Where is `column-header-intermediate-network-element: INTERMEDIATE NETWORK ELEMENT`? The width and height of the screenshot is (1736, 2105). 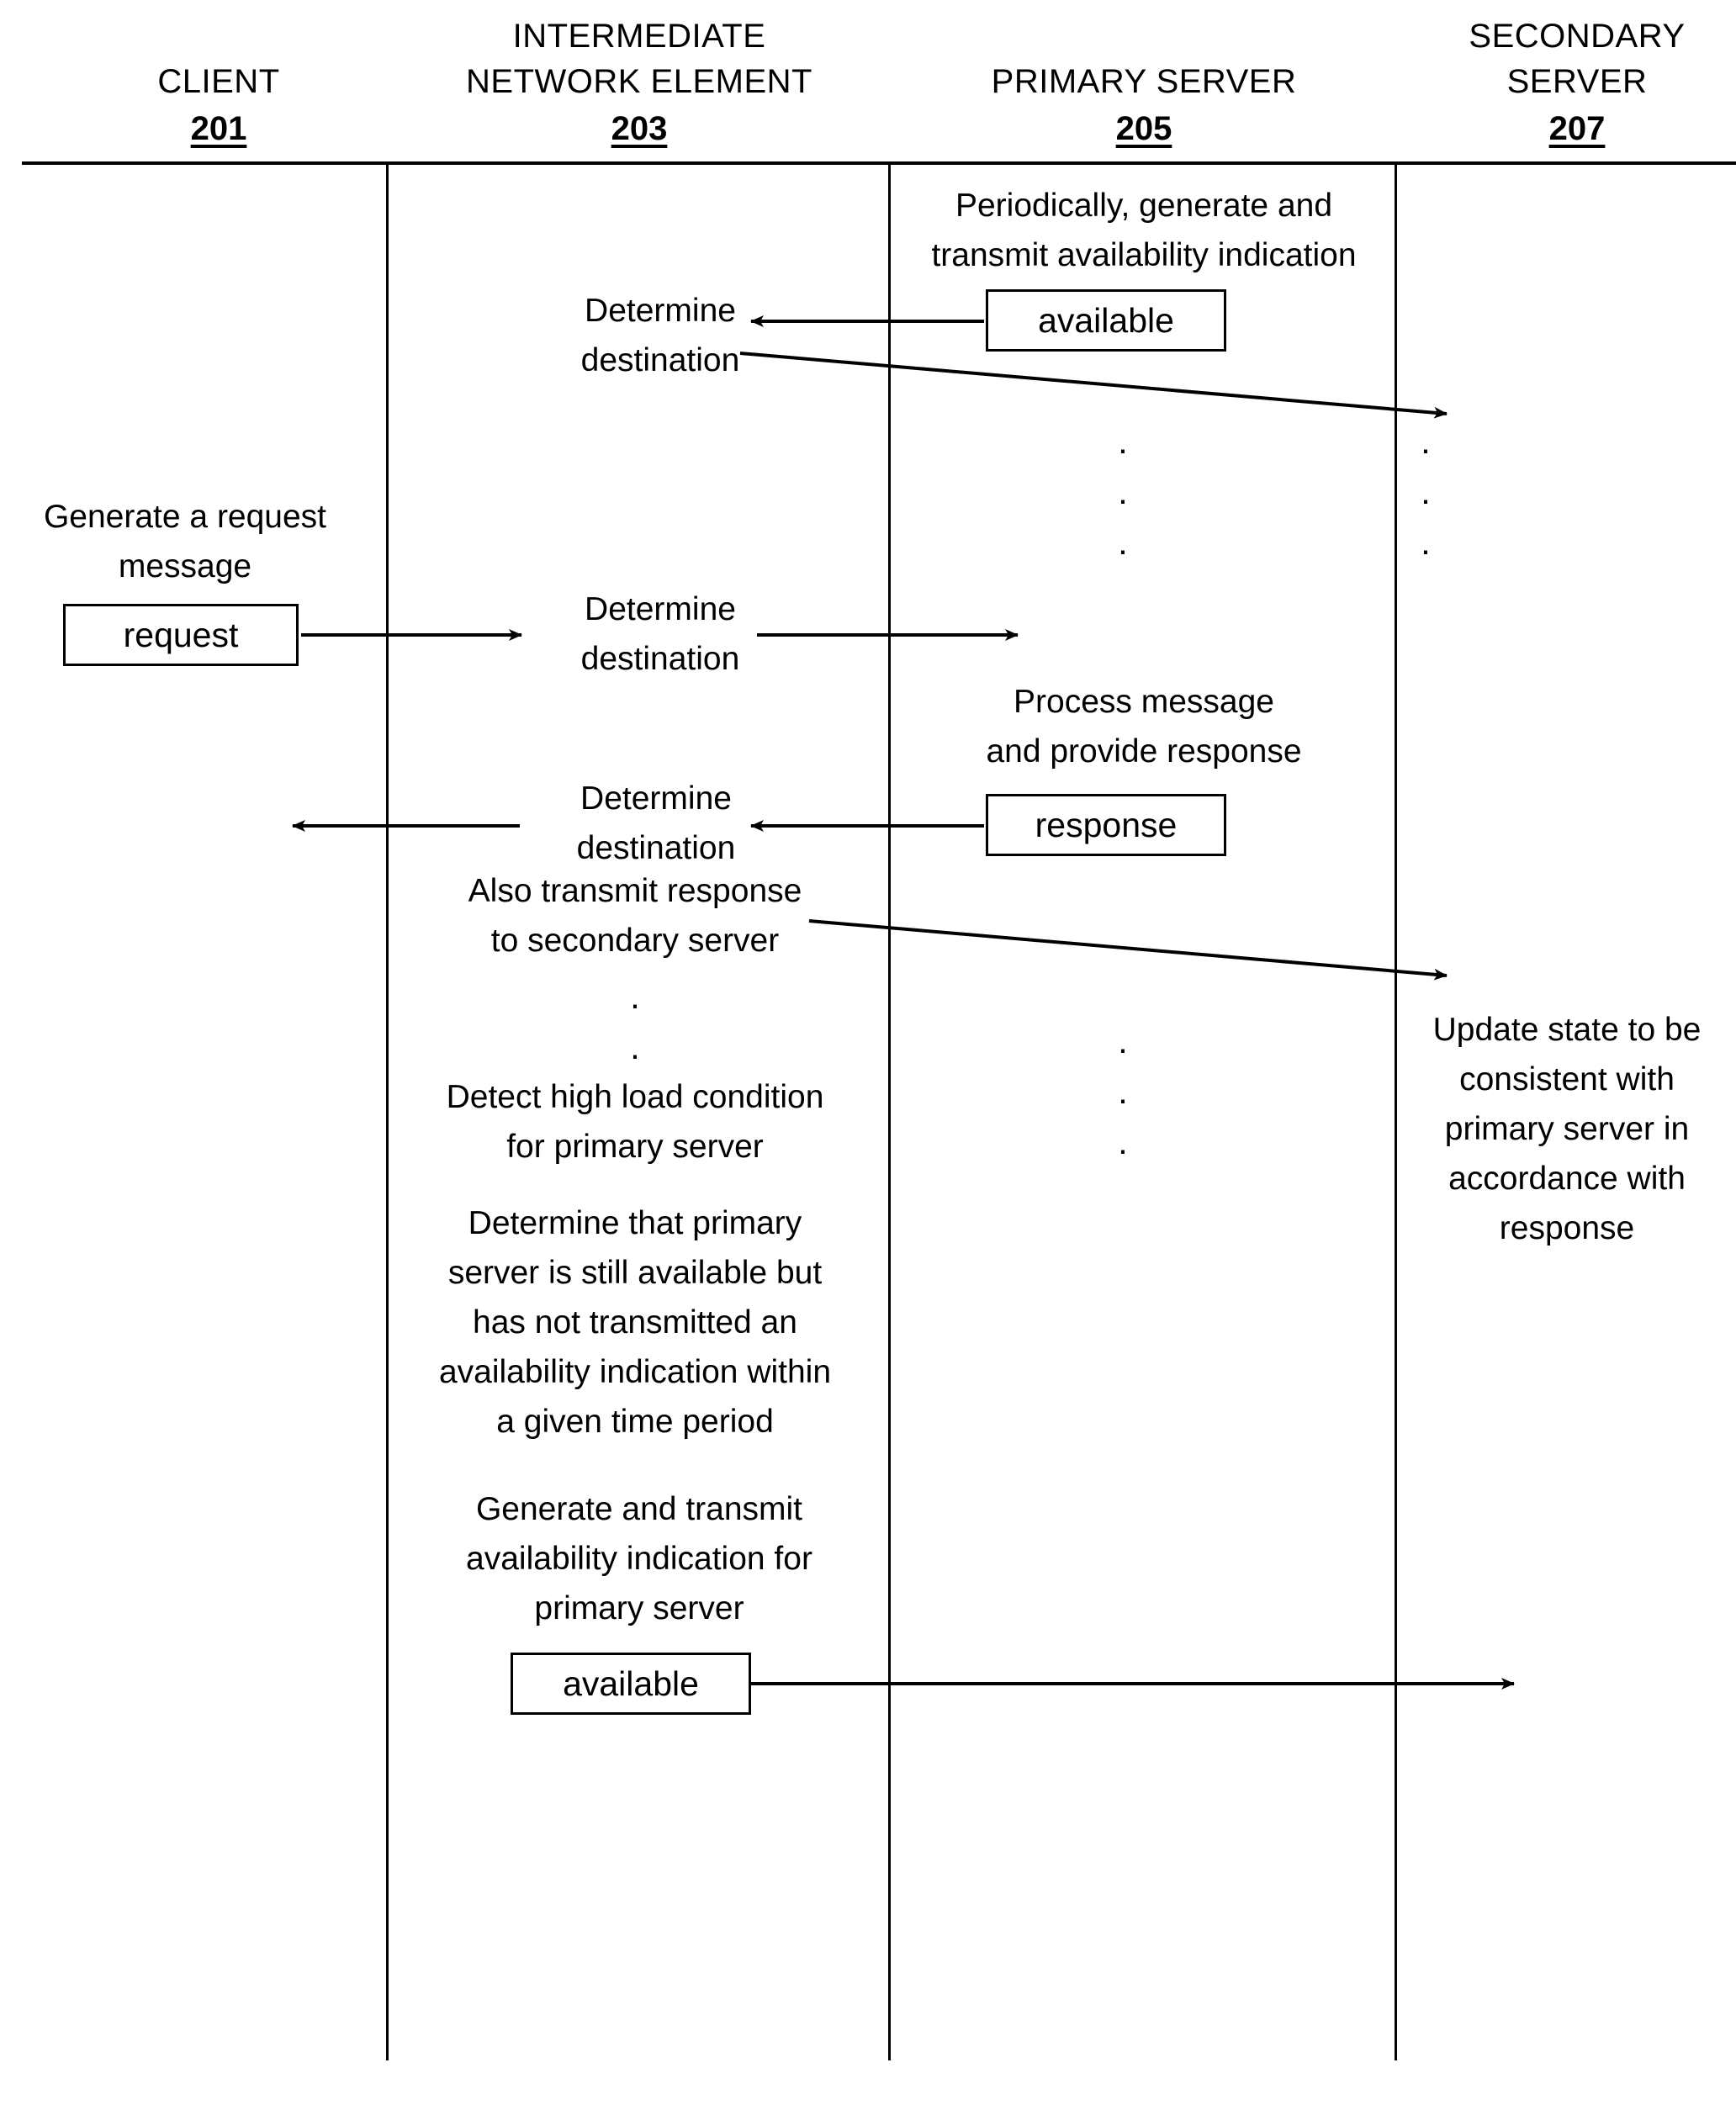 column-header-intermediate-network-element: INTERMEDIATE NETWORK ELEMENT is located at coordinates (639, 59).